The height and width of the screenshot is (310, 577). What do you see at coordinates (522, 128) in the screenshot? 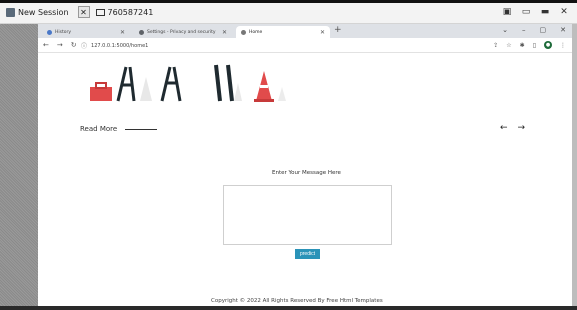
I see `arrow-right-icon: →` at bounding box center [522, 128].